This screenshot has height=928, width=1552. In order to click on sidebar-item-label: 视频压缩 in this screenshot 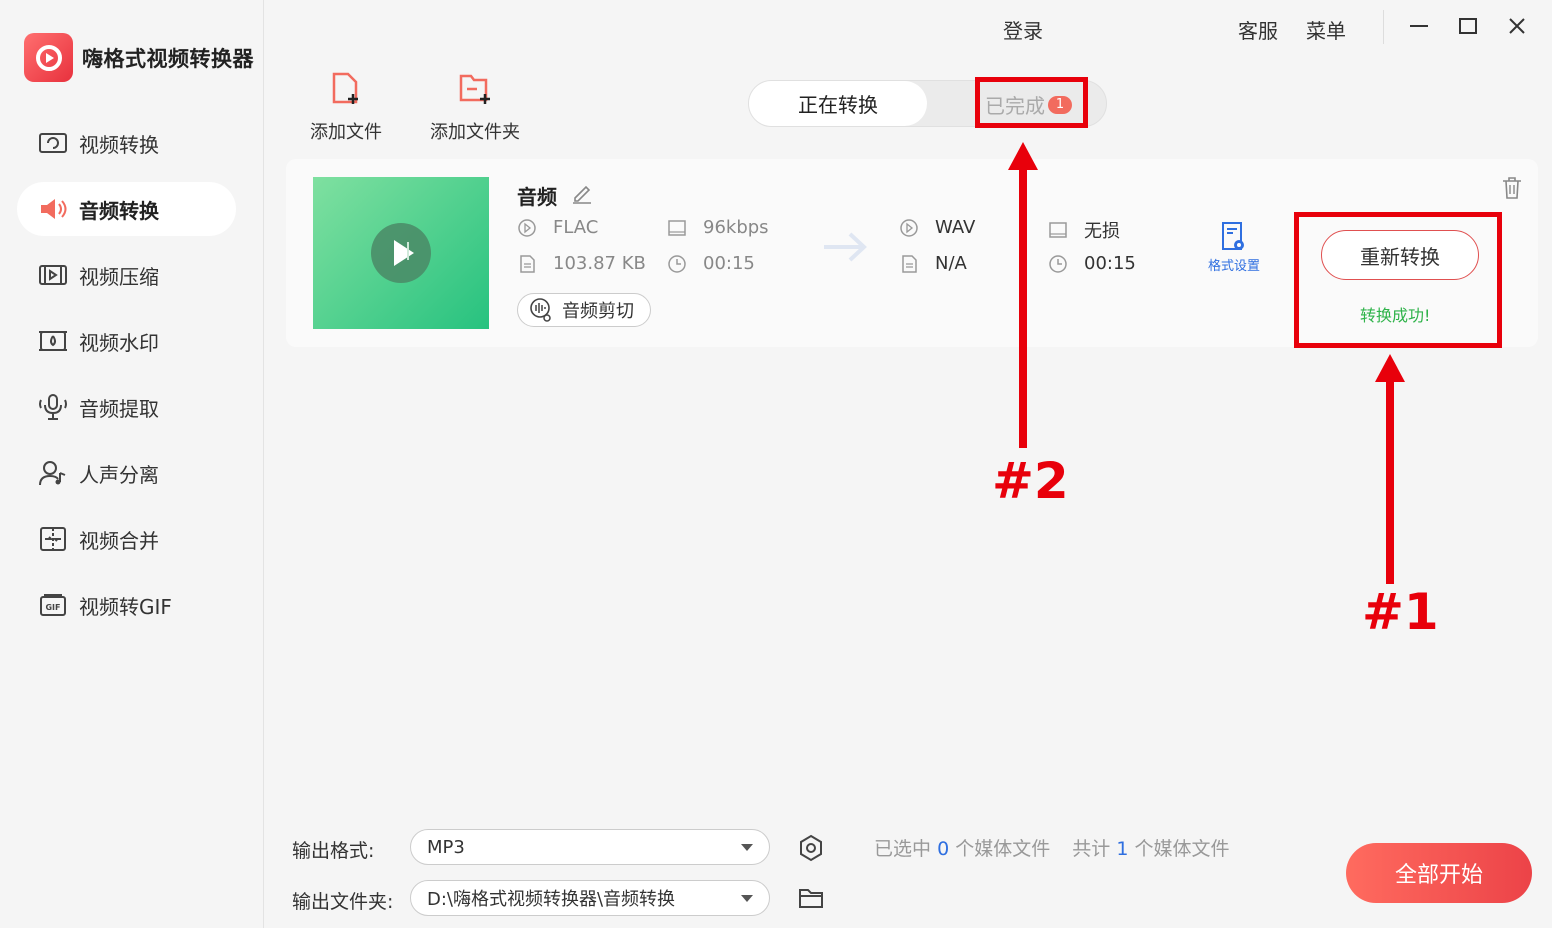, I will do `click(119, 276)`.